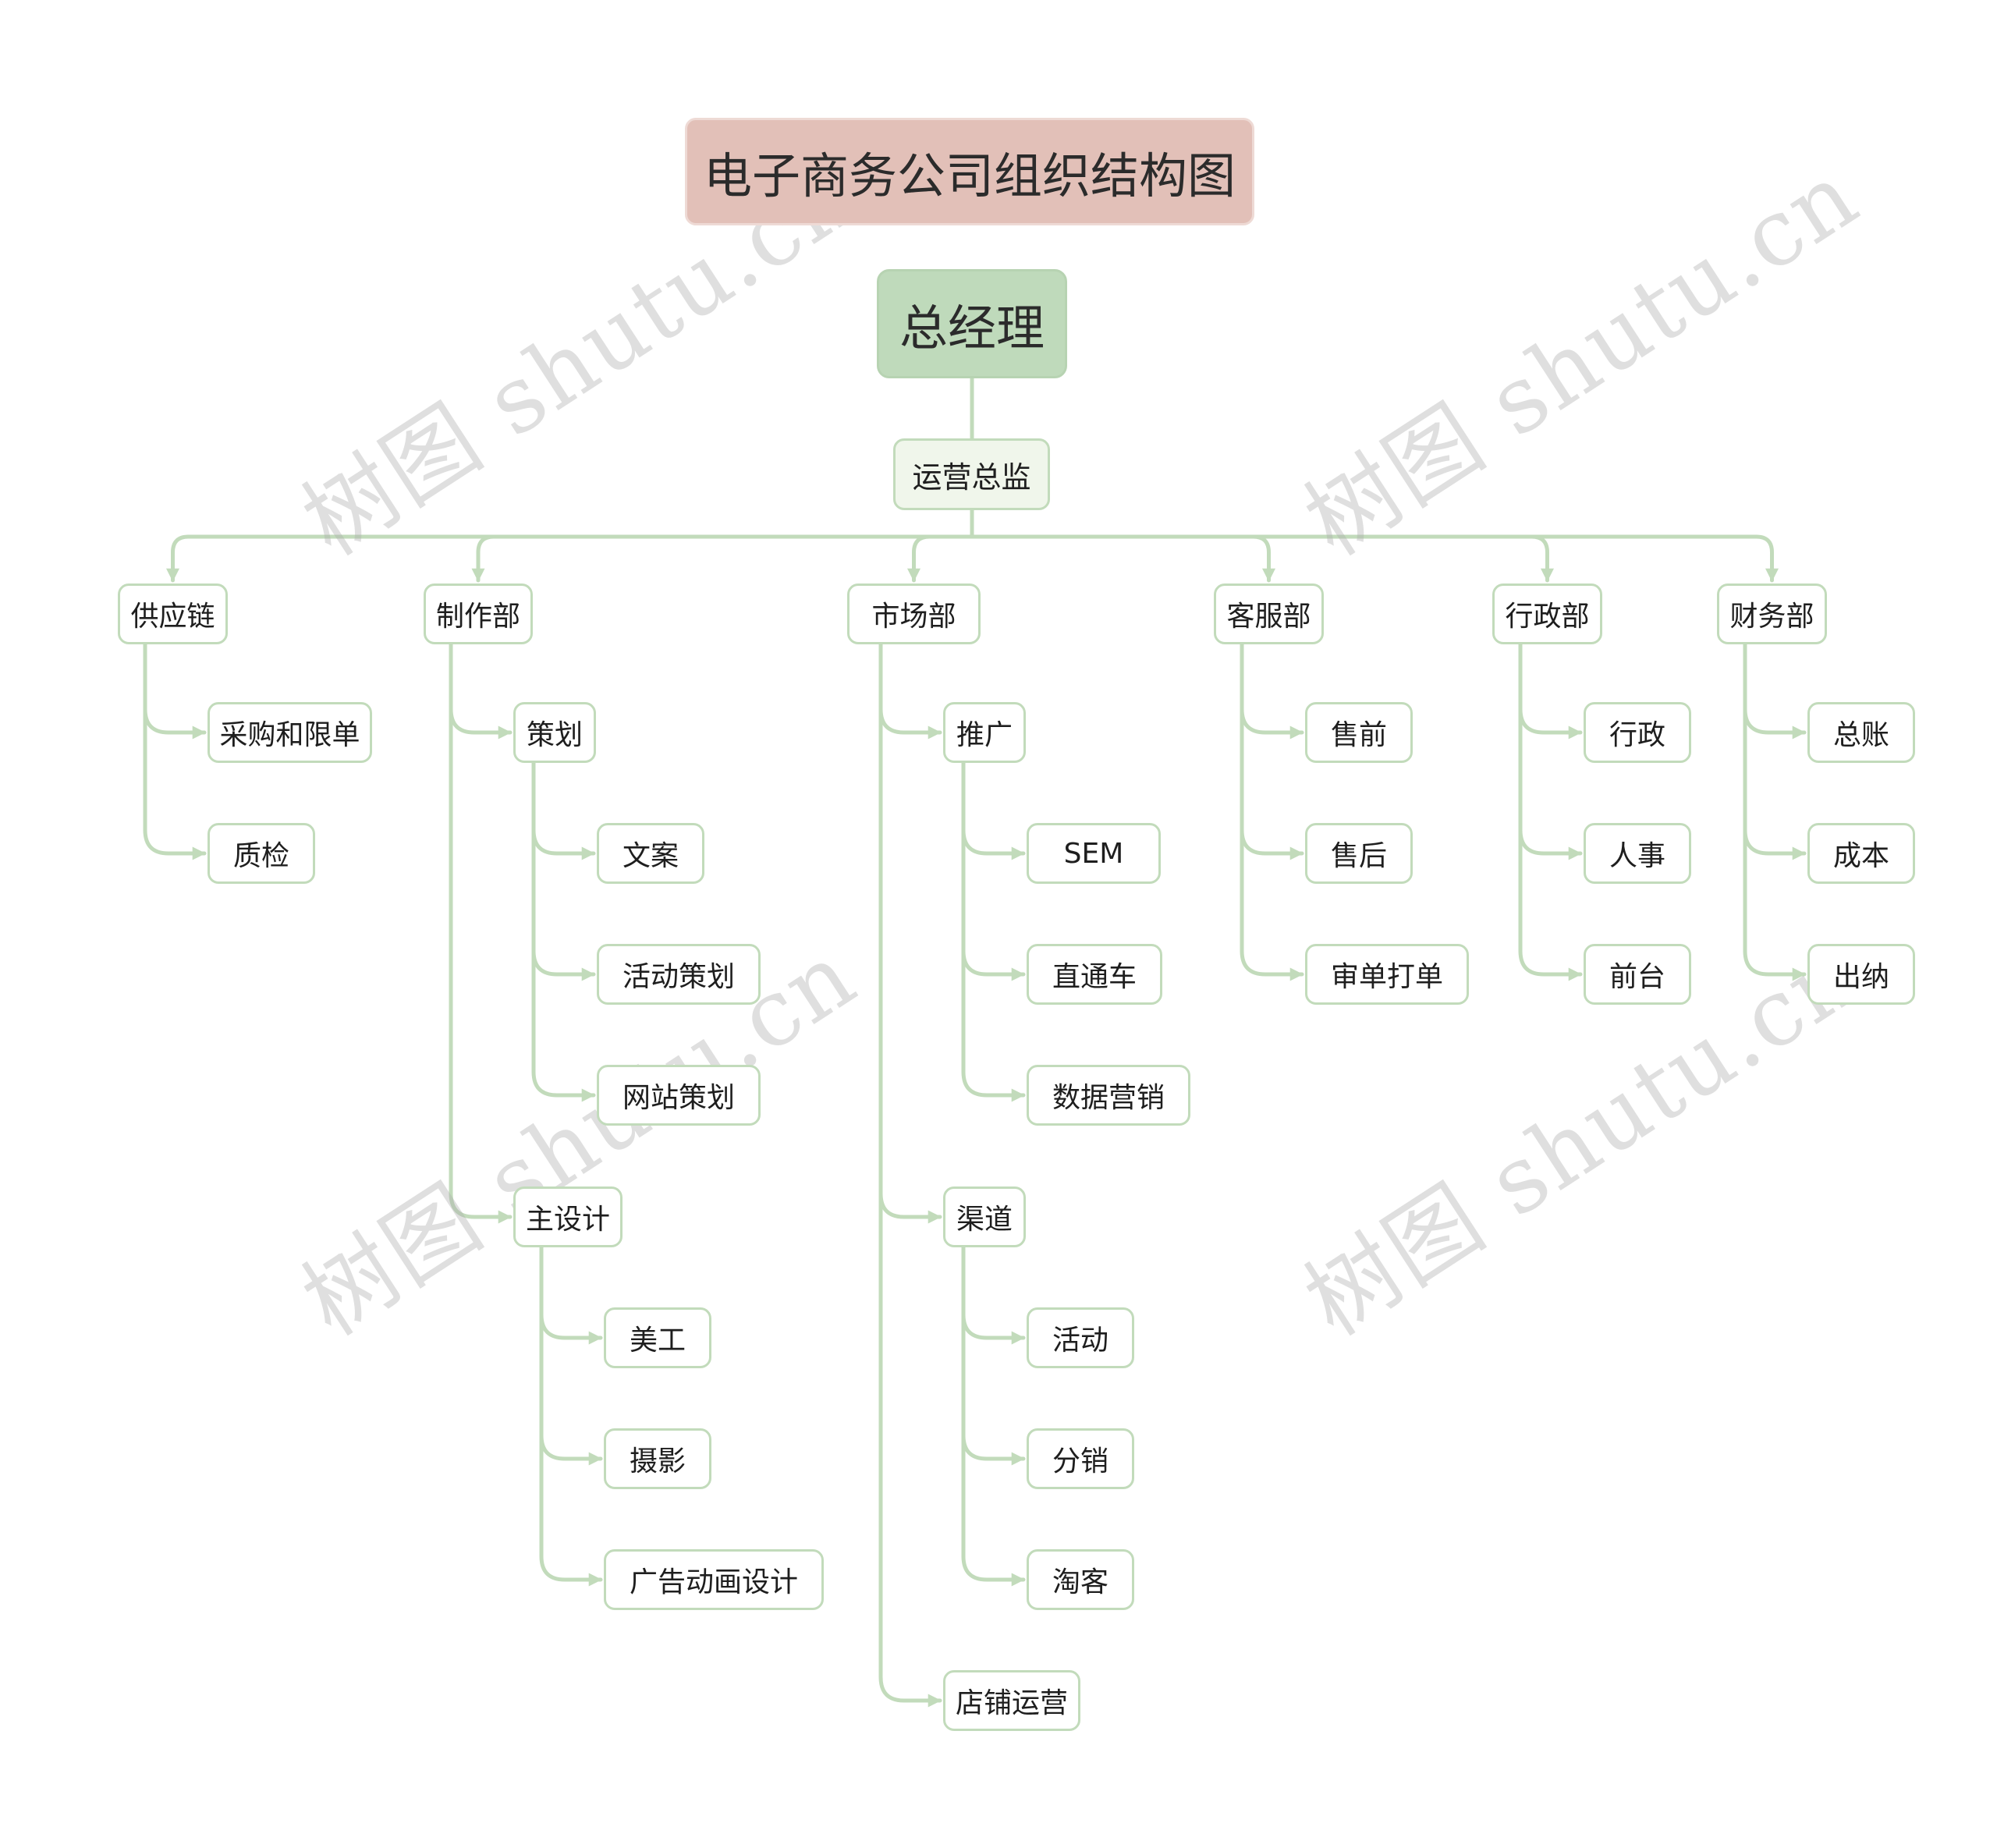  I want to click on leaf-node: 摄影, so click(657, 1458).